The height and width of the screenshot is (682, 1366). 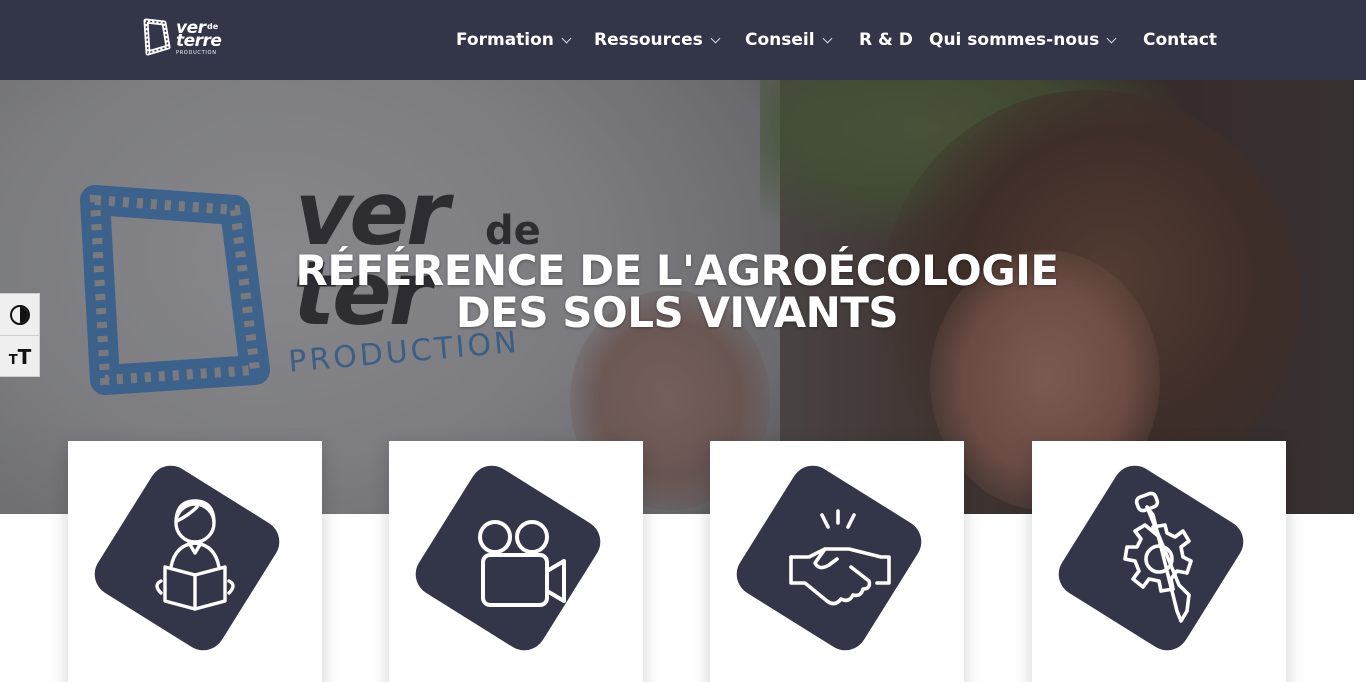 I want to click on nav-item-conseil: Conseil, so click(x=789, y=40).